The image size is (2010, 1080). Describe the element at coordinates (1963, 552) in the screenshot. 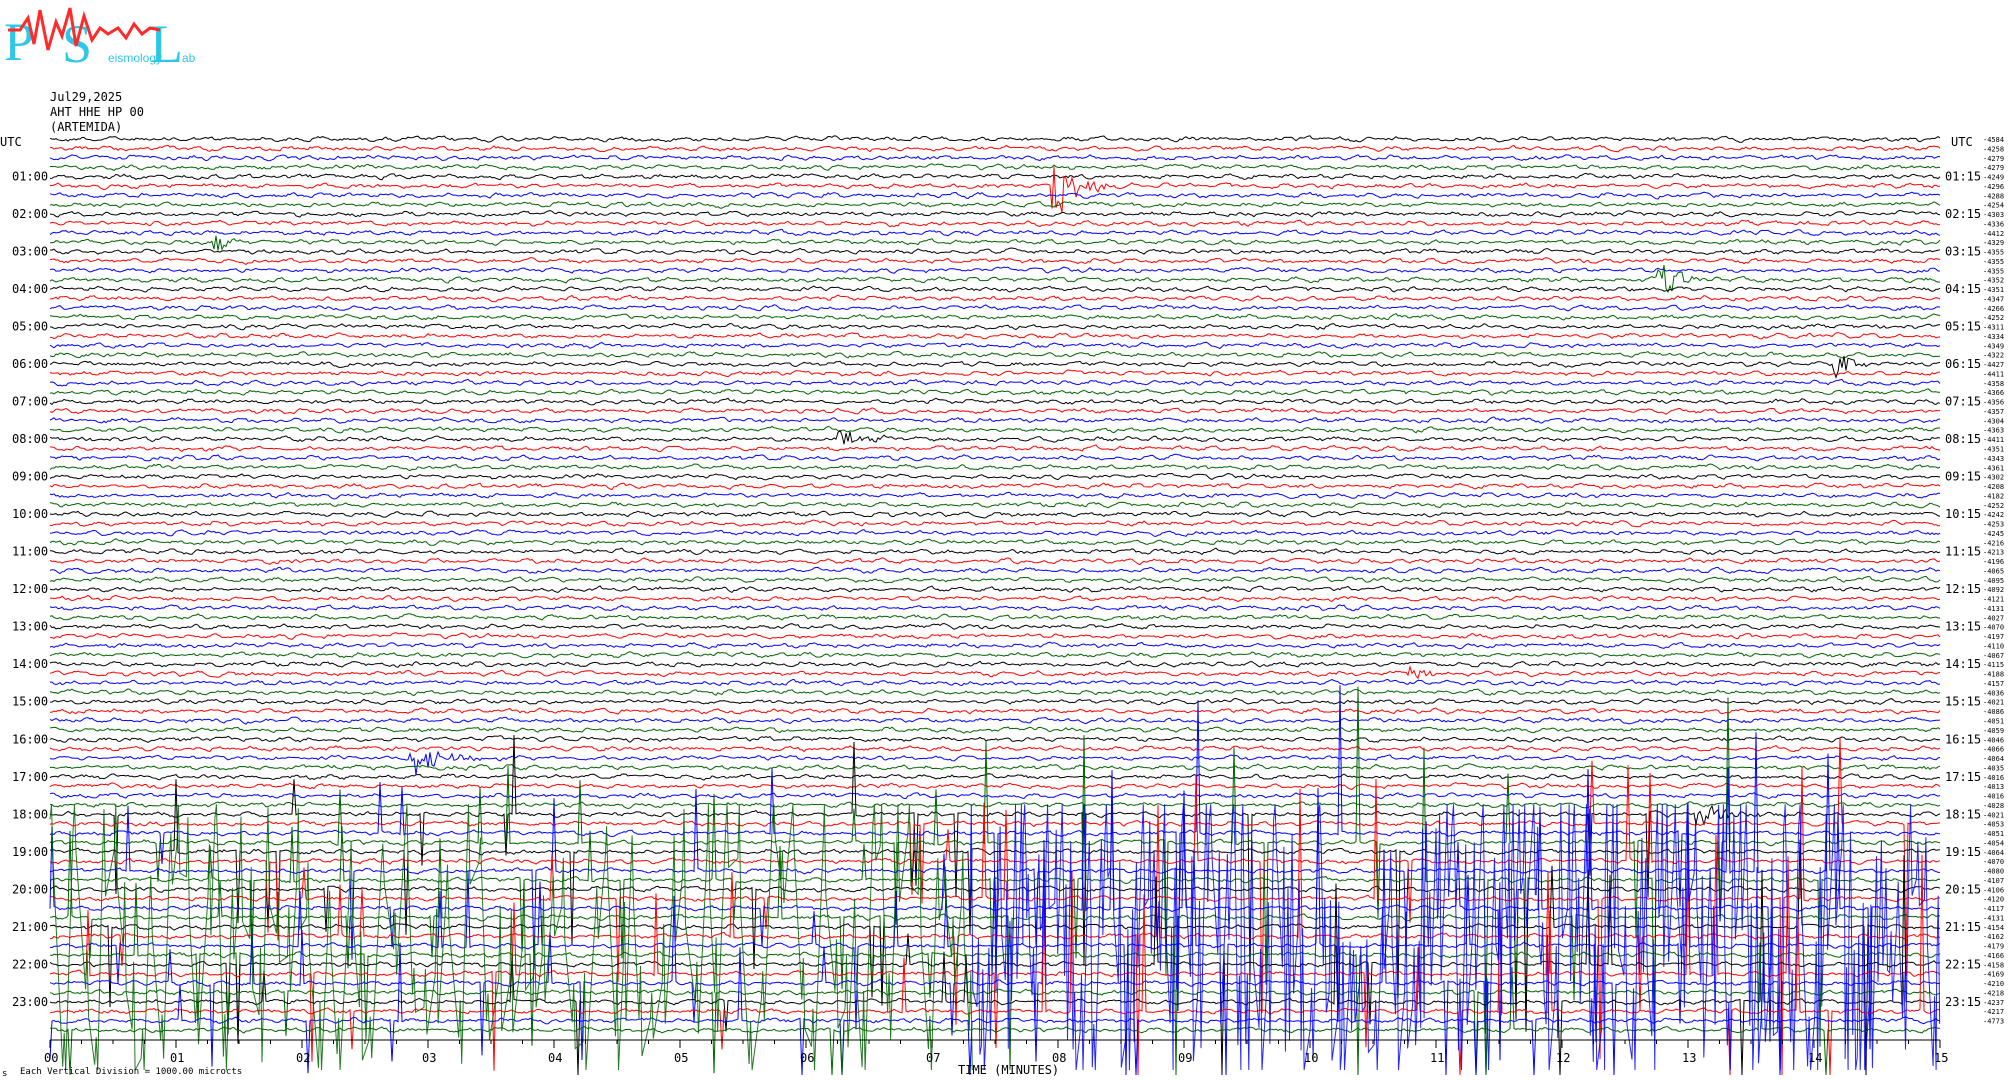

I see `right-hour-label: 11:15` at that location.